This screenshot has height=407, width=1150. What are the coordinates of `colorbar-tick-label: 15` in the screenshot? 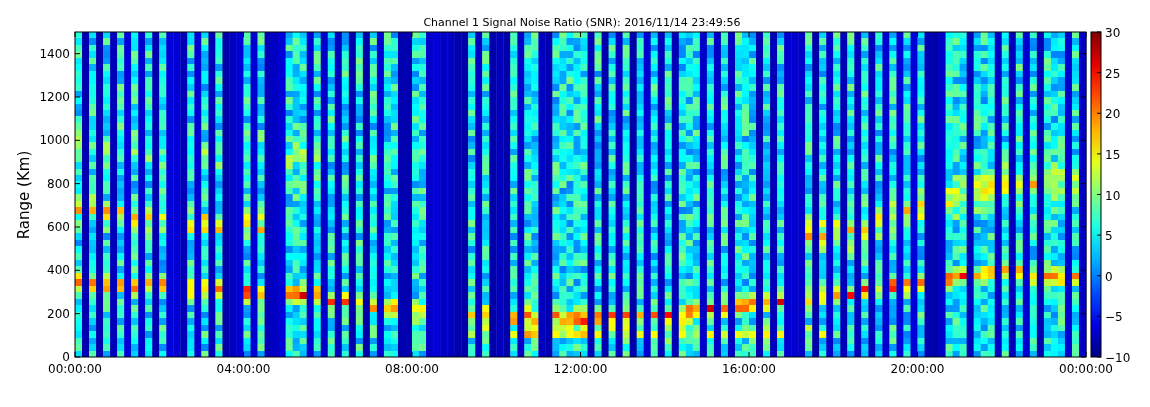 It's located at (1113, 154).